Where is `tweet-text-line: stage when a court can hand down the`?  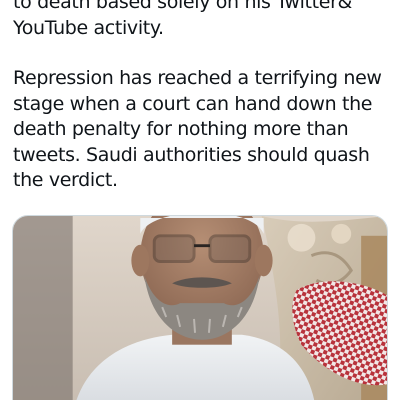 tweet-text-line: stage when a court can hand down the is located at coordinates (193, 103).